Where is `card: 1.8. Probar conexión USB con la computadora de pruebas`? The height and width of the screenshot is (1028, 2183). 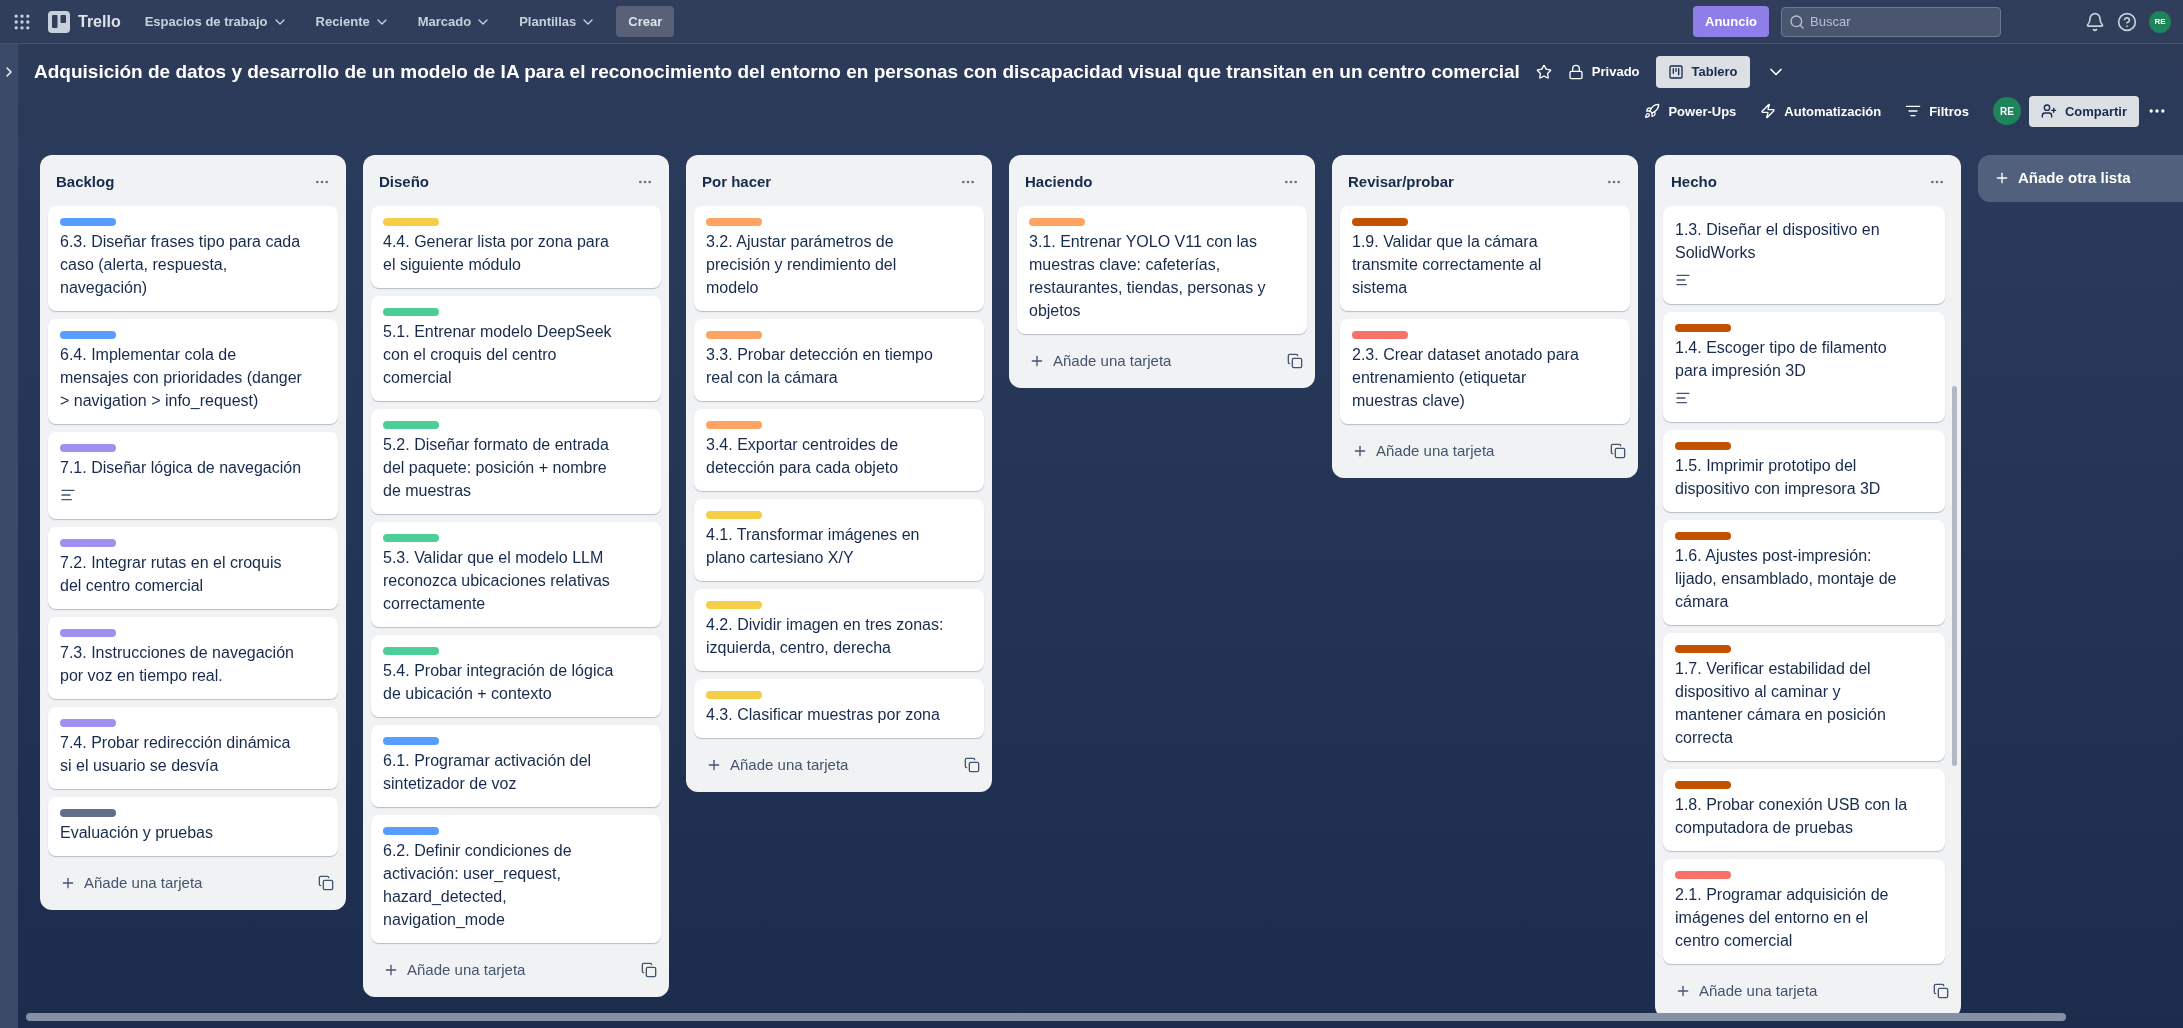 card: 1.8. Probar conexión USB con la computadora de pruebas is located at coordinates (1804, 809).